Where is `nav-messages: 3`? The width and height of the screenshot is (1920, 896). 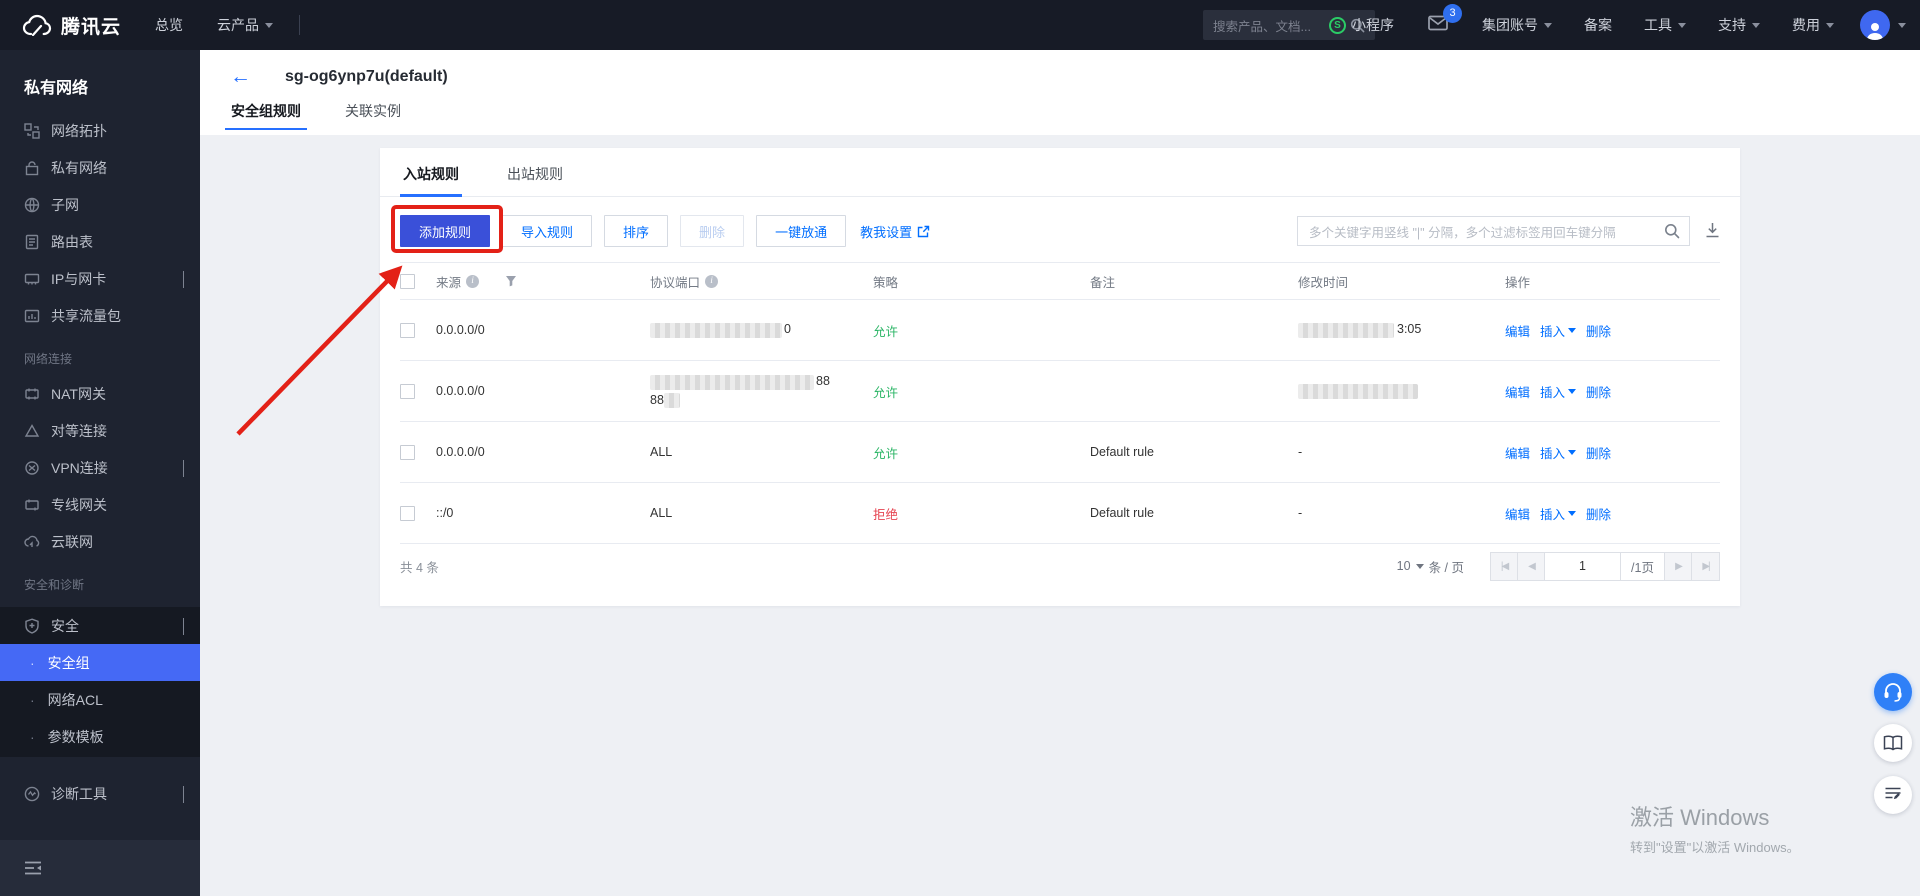 nav-messages: 3 is located at coordinates (1438, 19).